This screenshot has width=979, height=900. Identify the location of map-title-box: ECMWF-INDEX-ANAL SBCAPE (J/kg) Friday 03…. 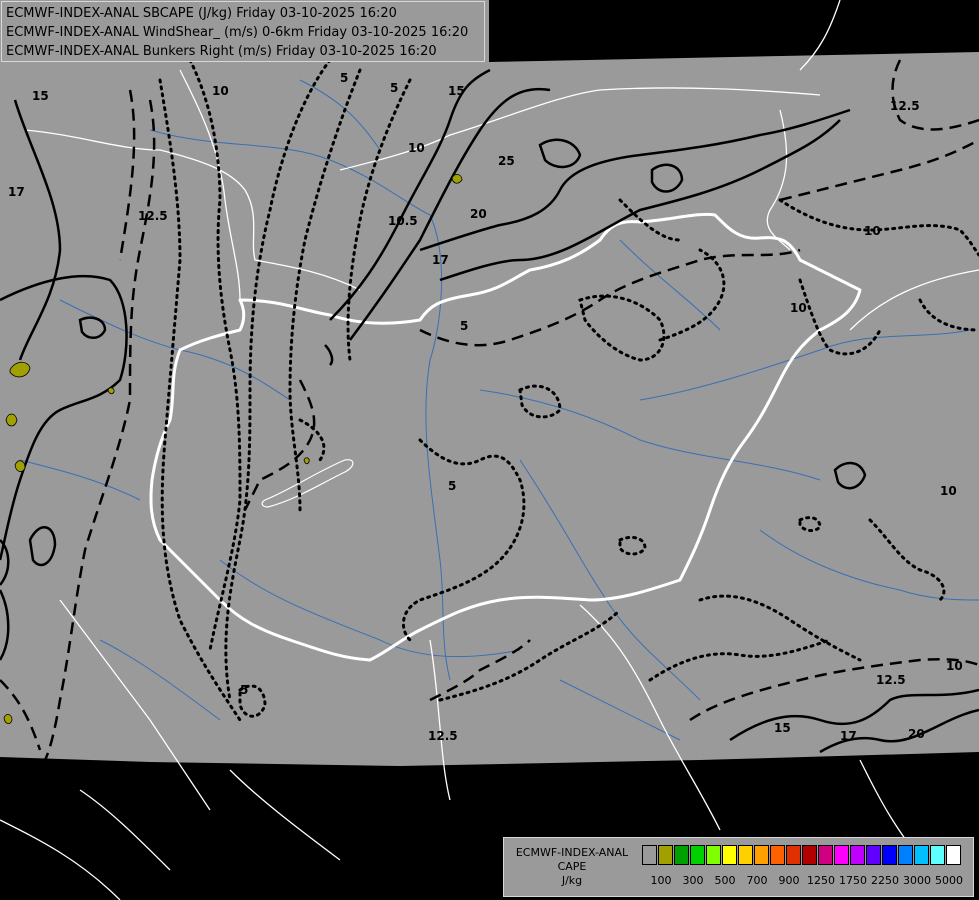
(243, 31).